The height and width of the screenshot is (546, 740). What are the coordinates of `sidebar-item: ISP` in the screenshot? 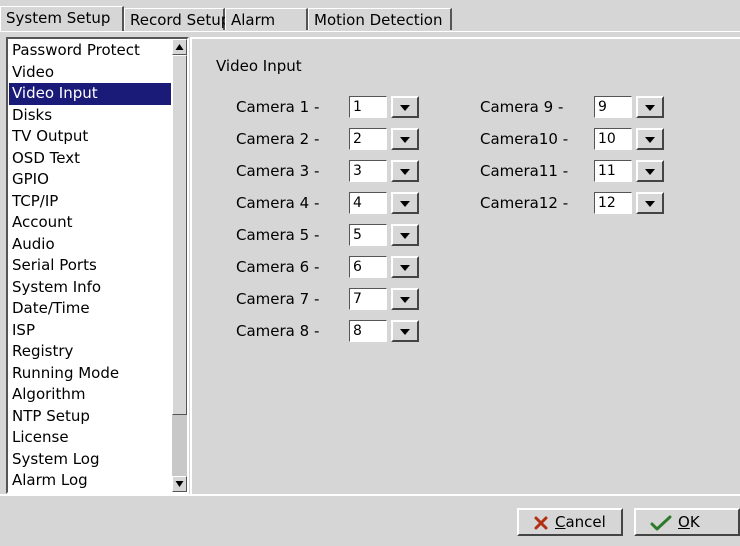 It's located at (90, 331).